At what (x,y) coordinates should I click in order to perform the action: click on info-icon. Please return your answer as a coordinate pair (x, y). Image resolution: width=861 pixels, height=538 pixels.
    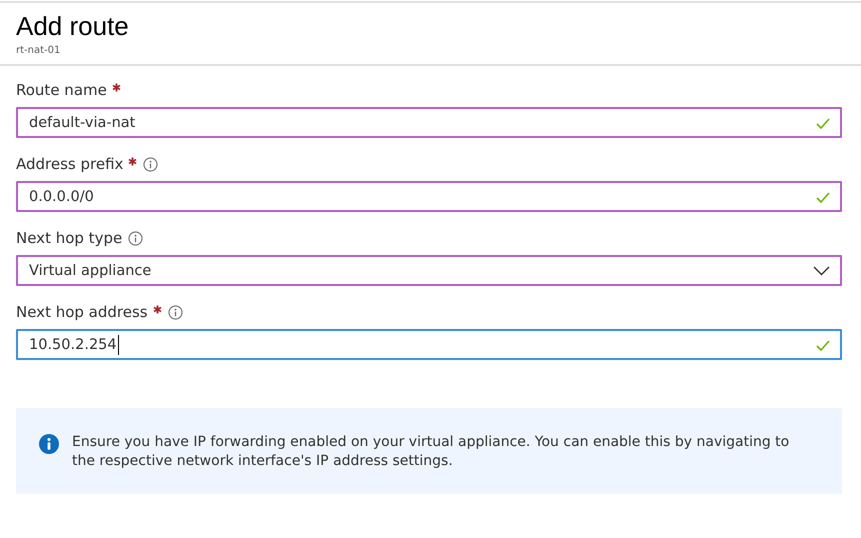
    Looking at the image, I should click on (49, 444).